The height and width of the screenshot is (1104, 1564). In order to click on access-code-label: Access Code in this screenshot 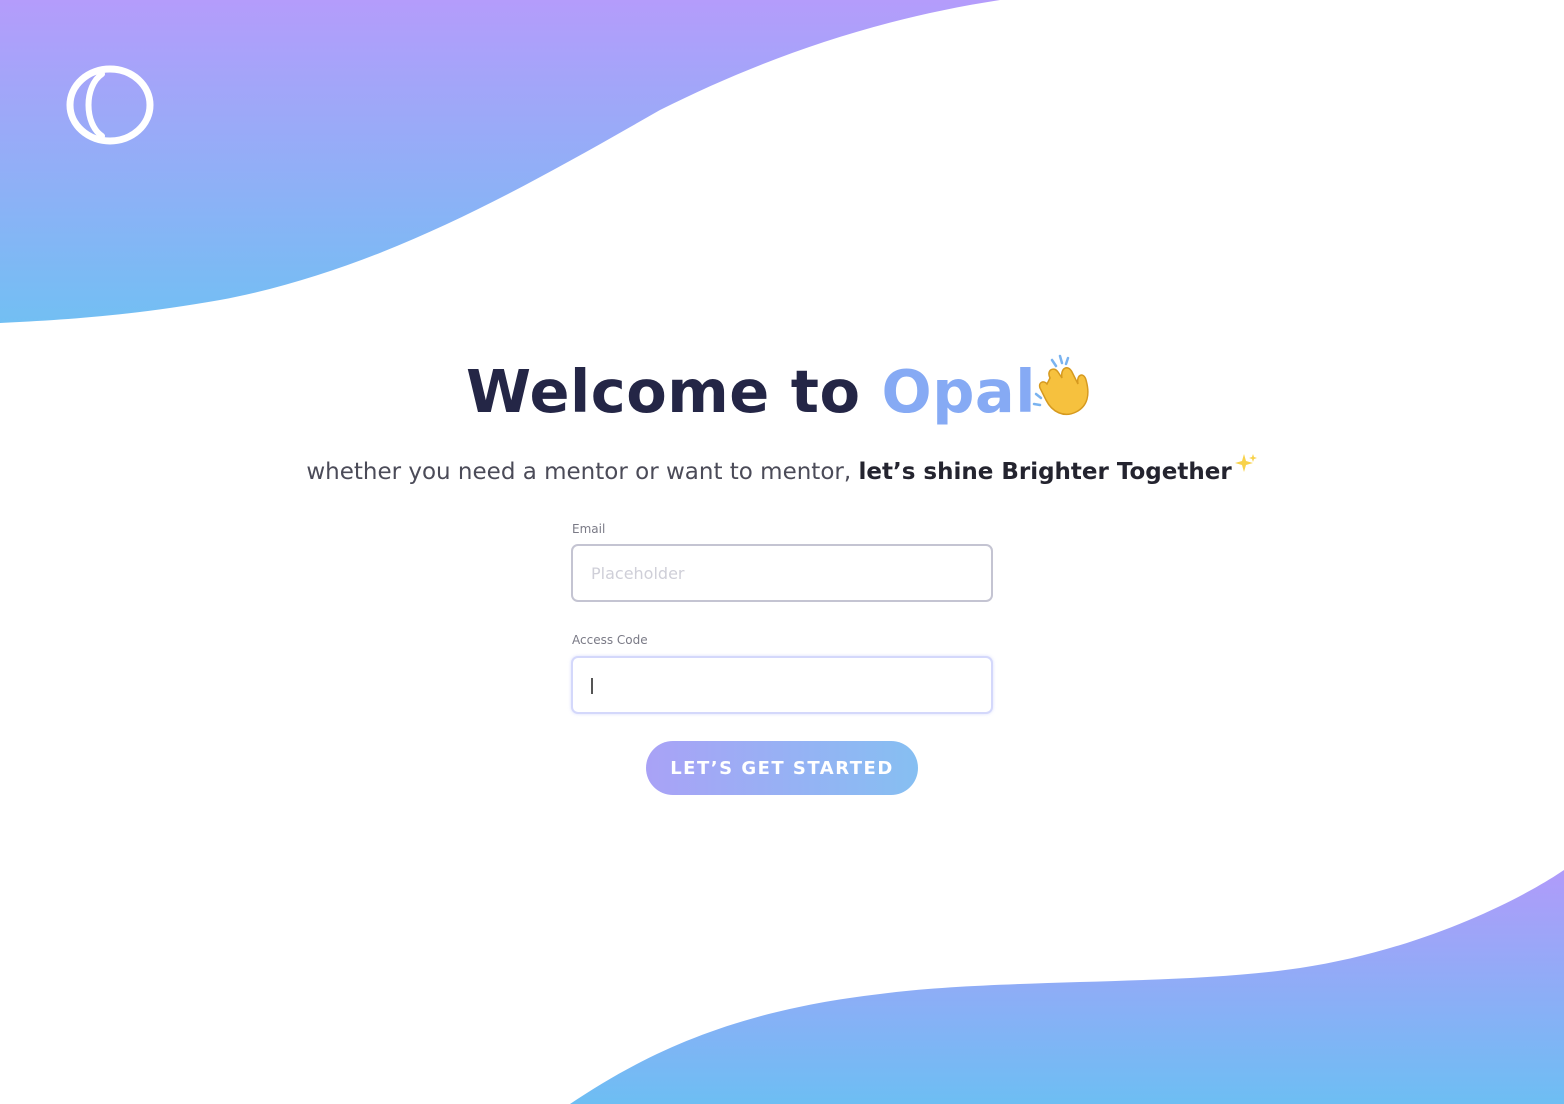, I will do `click(610, 640)`.